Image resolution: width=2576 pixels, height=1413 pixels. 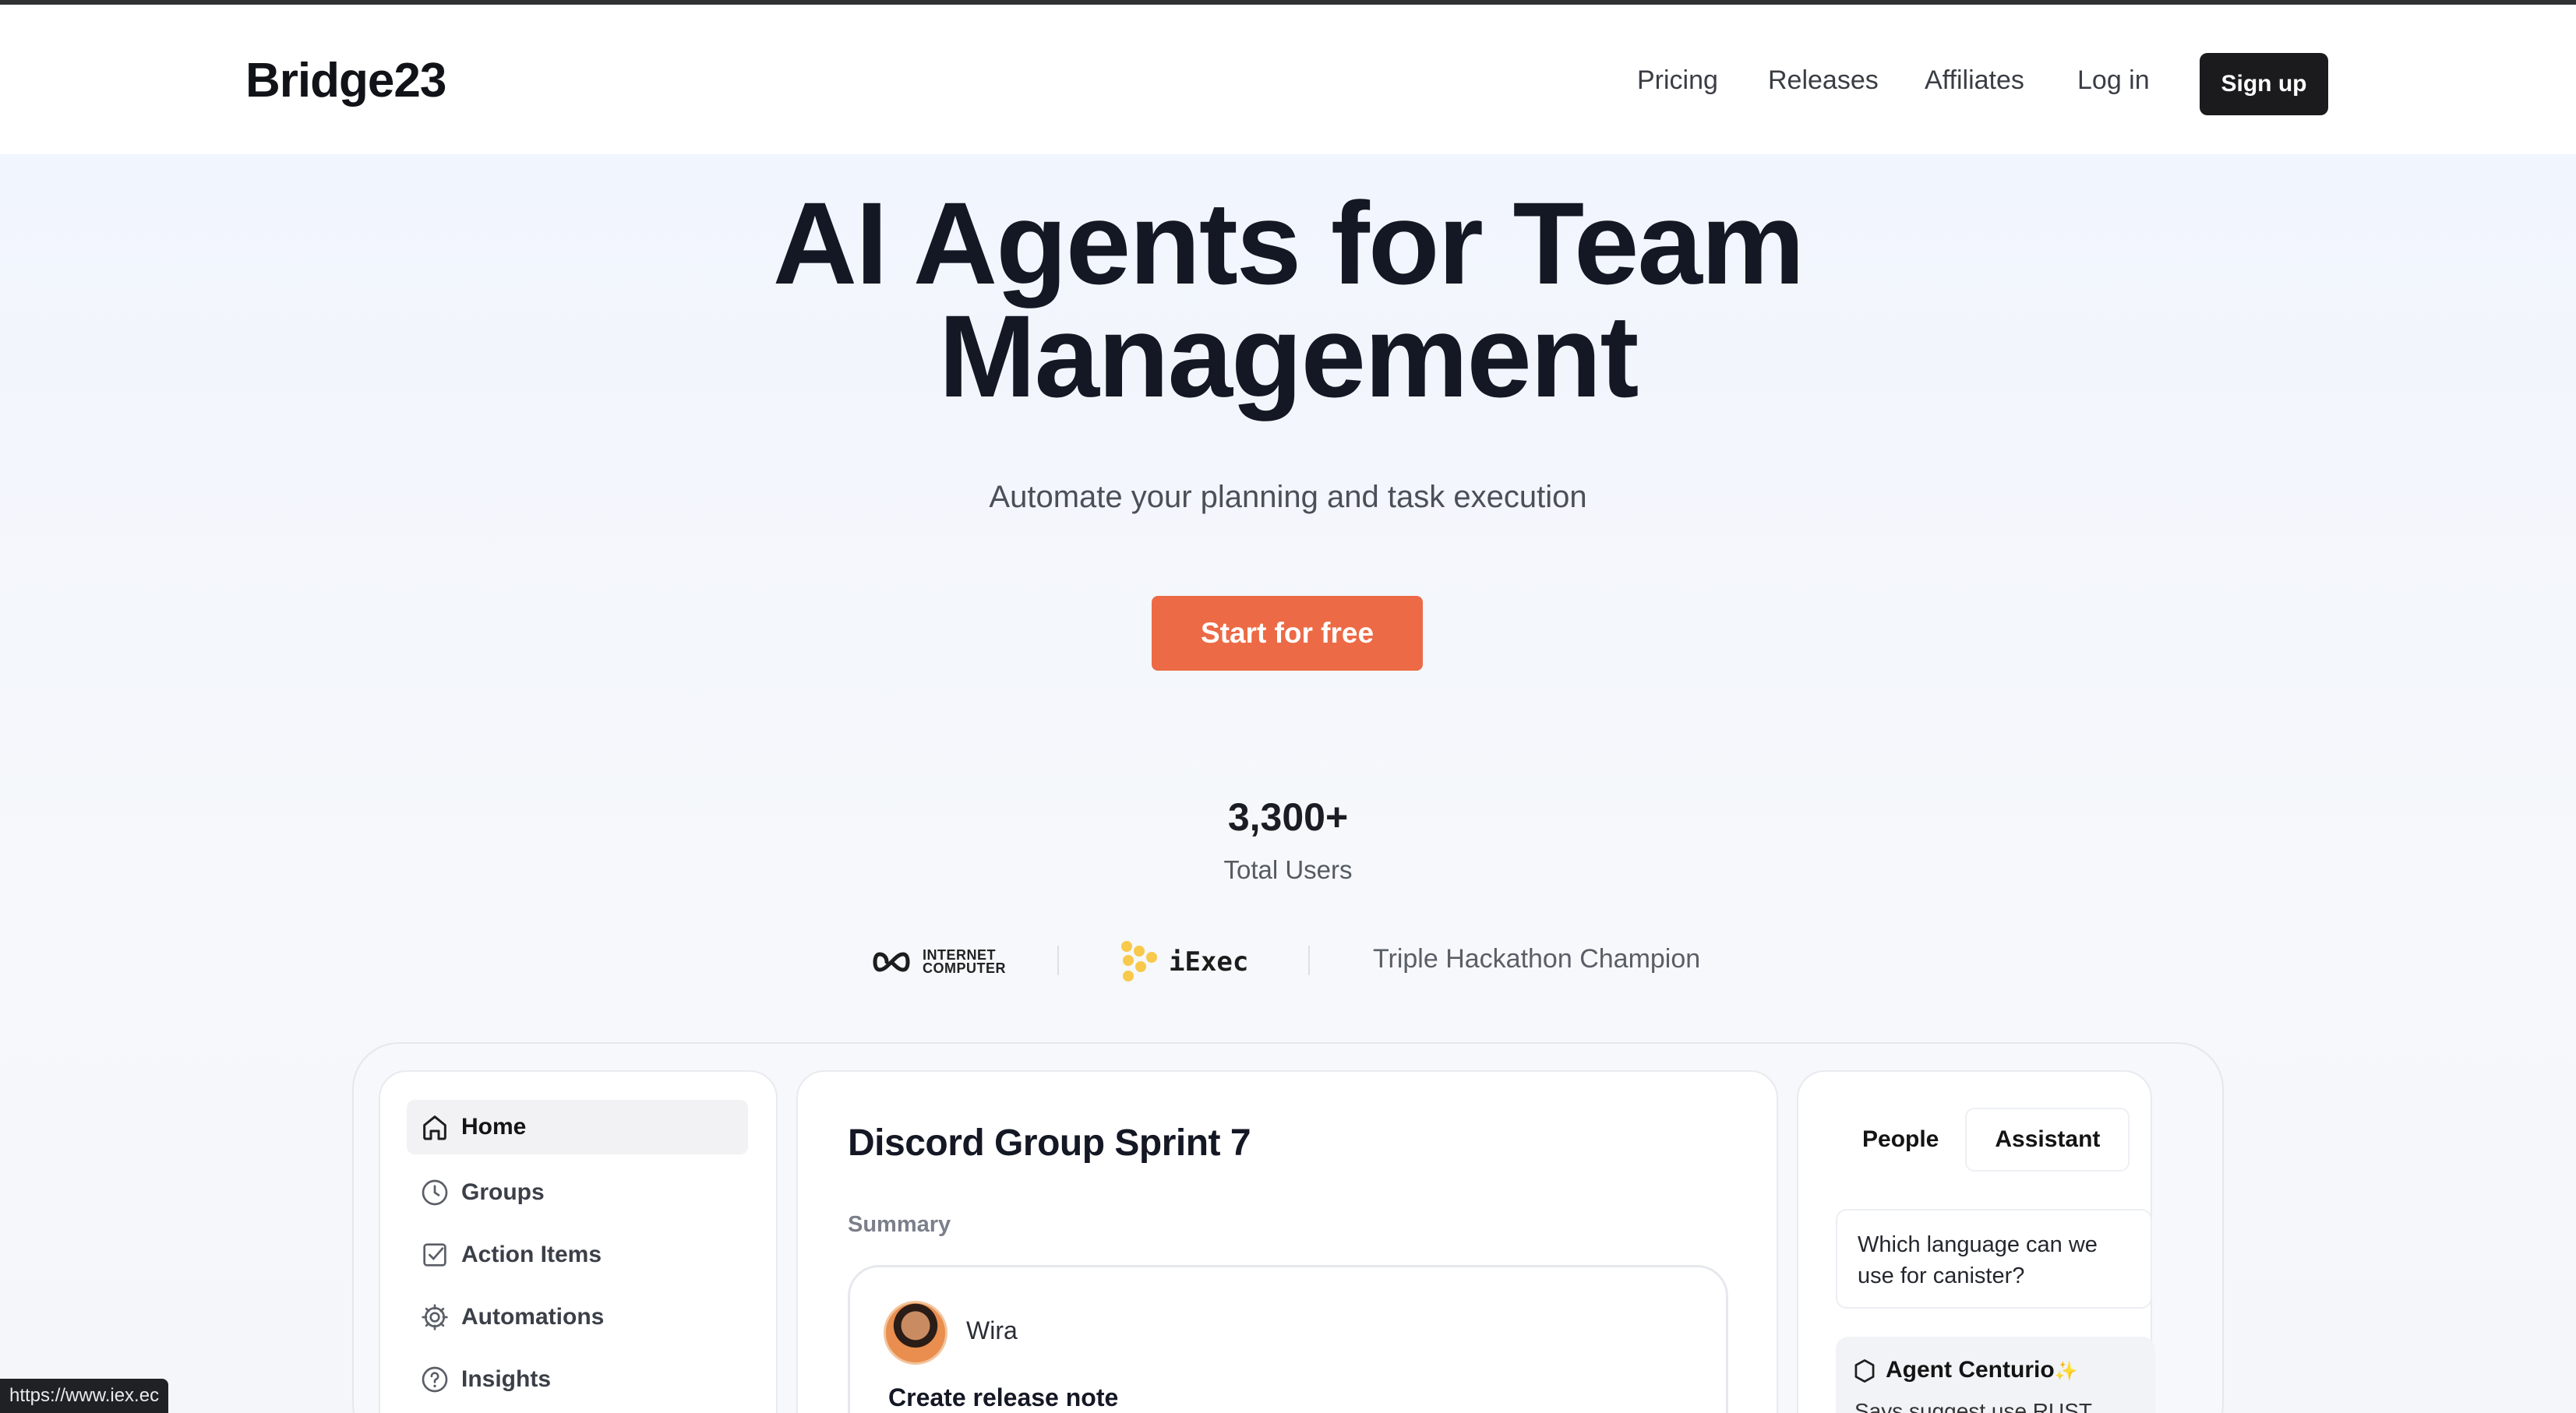 What do you see at coordinates (2066, 1372) in the screenshot?
I see `sparkle-icon: ✨` at bounding box center [2066, 1372].